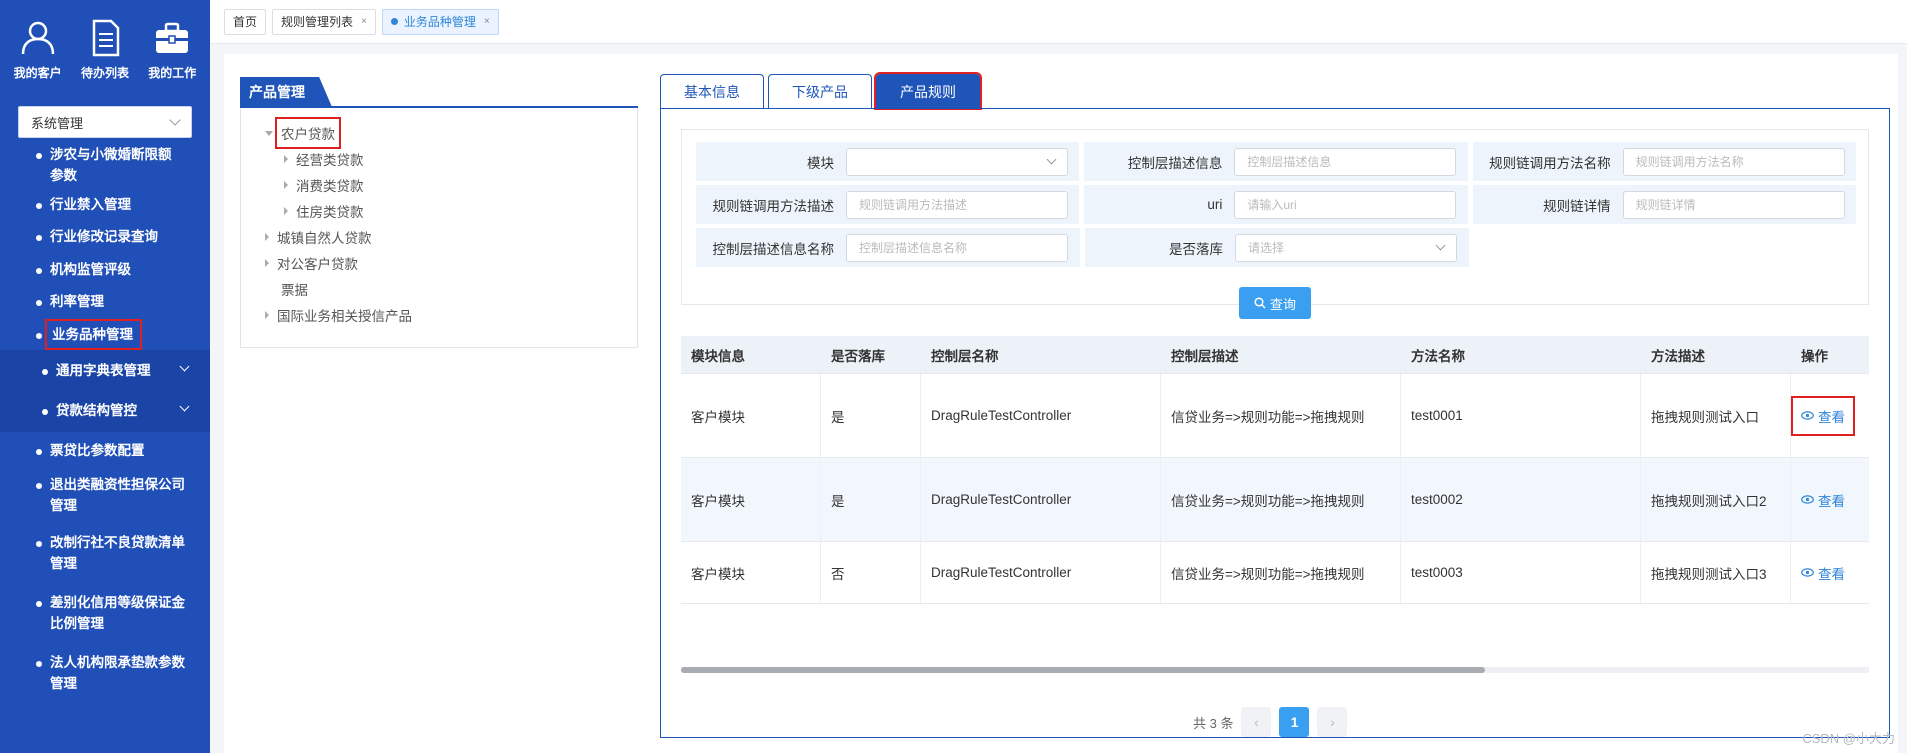  Describe the element at coordinates (1665, 205) in the screenshot. I see `input-placeholder: 规则链详情` at that location.